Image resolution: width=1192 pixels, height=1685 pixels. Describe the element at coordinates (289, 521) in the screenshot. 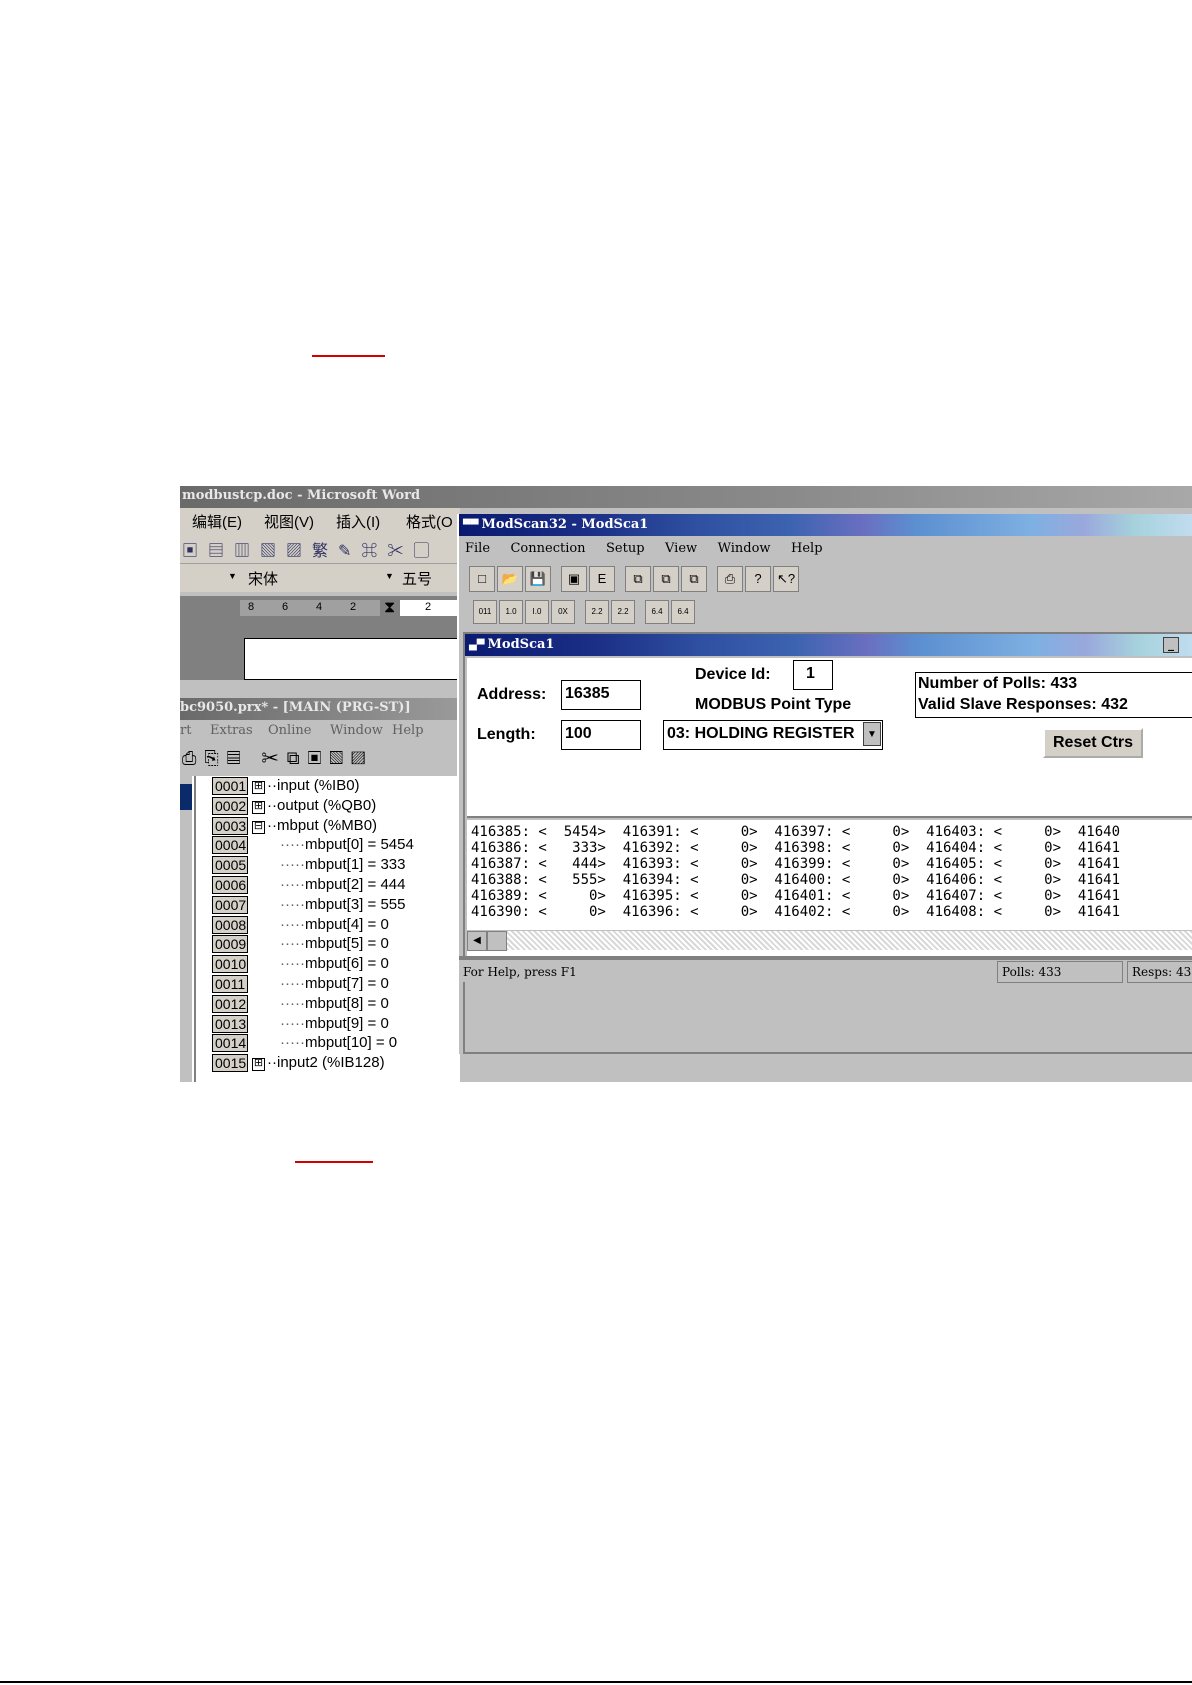

I see `word-menu-view: 视图(V)` at that location.